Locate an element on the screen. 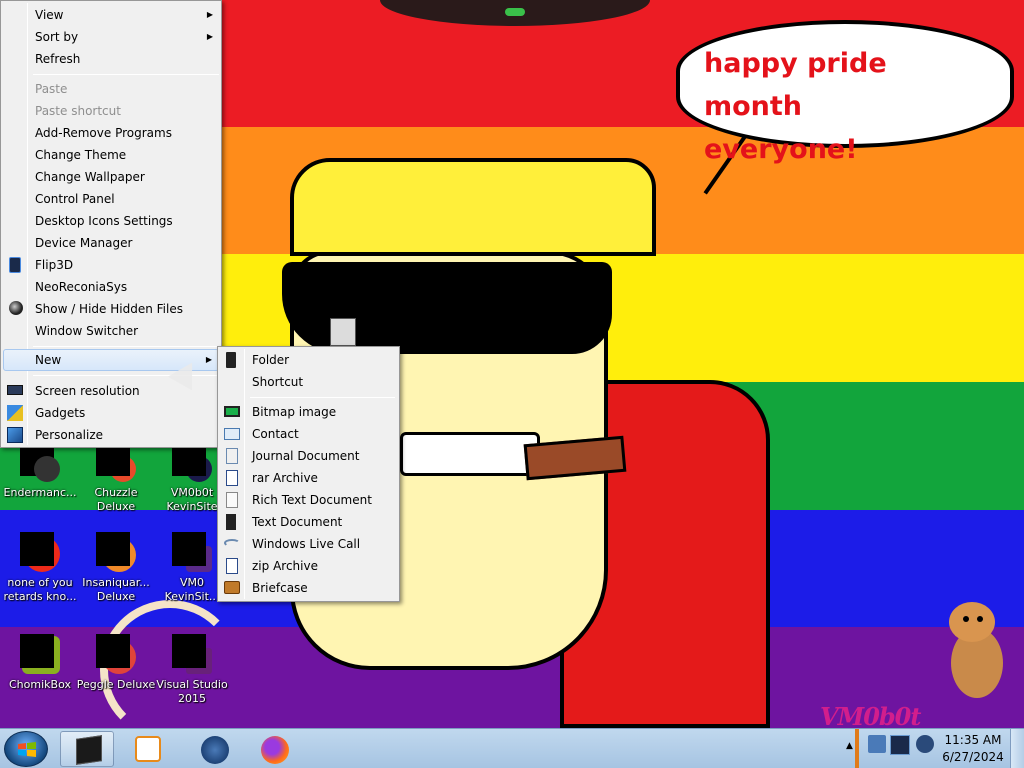 The width and height of the screenshot is (1024, 768). menu-item-desktop-icons-settings: Desktop Icons Settings is located at coordinates (111, 221).